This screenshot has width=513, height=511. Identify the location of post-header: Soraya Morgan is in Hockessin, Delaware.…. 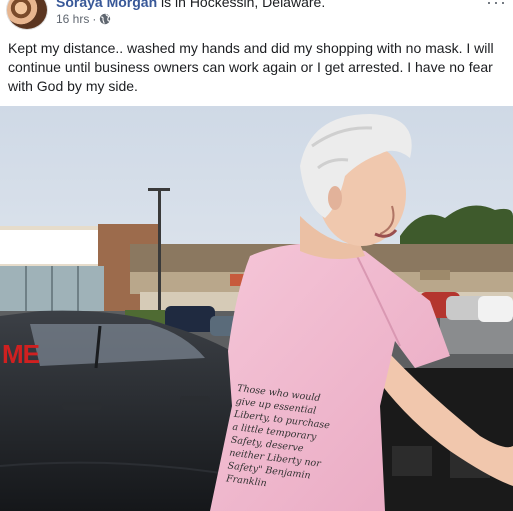
(256, 17).